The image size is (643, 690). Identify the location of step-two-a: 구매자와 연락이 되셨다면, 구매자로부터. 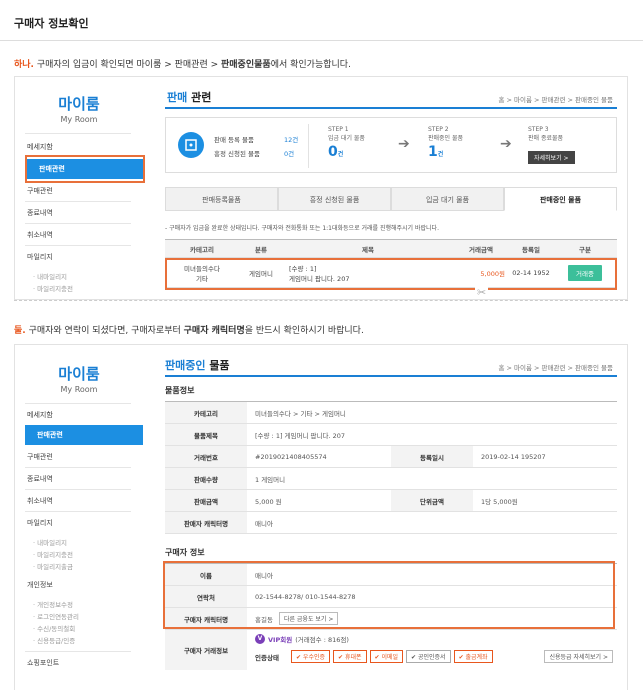
(104, 331).